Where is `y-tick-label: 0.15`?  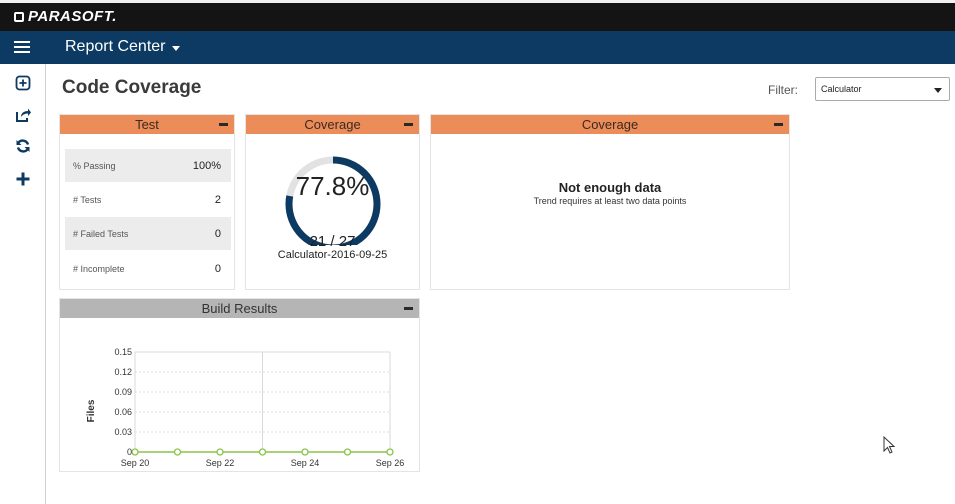 y-tick-label: 0.15 is located at coordinates (123, 352).